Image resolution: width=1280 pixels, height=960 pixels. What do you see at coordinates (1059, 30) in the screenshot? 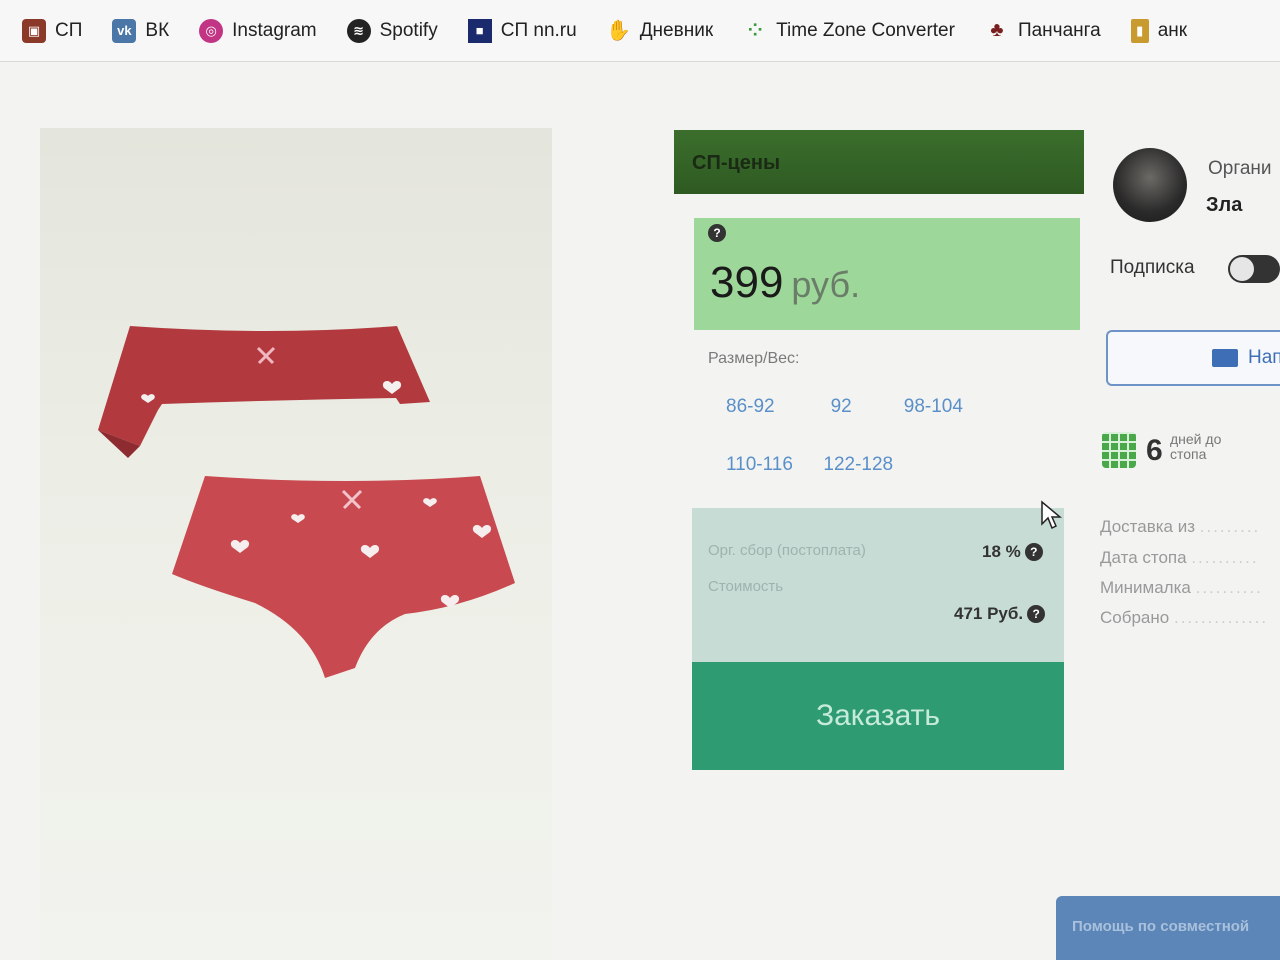
I see `bookmark-label: Панчанга` at bounding box center [1059, 30].